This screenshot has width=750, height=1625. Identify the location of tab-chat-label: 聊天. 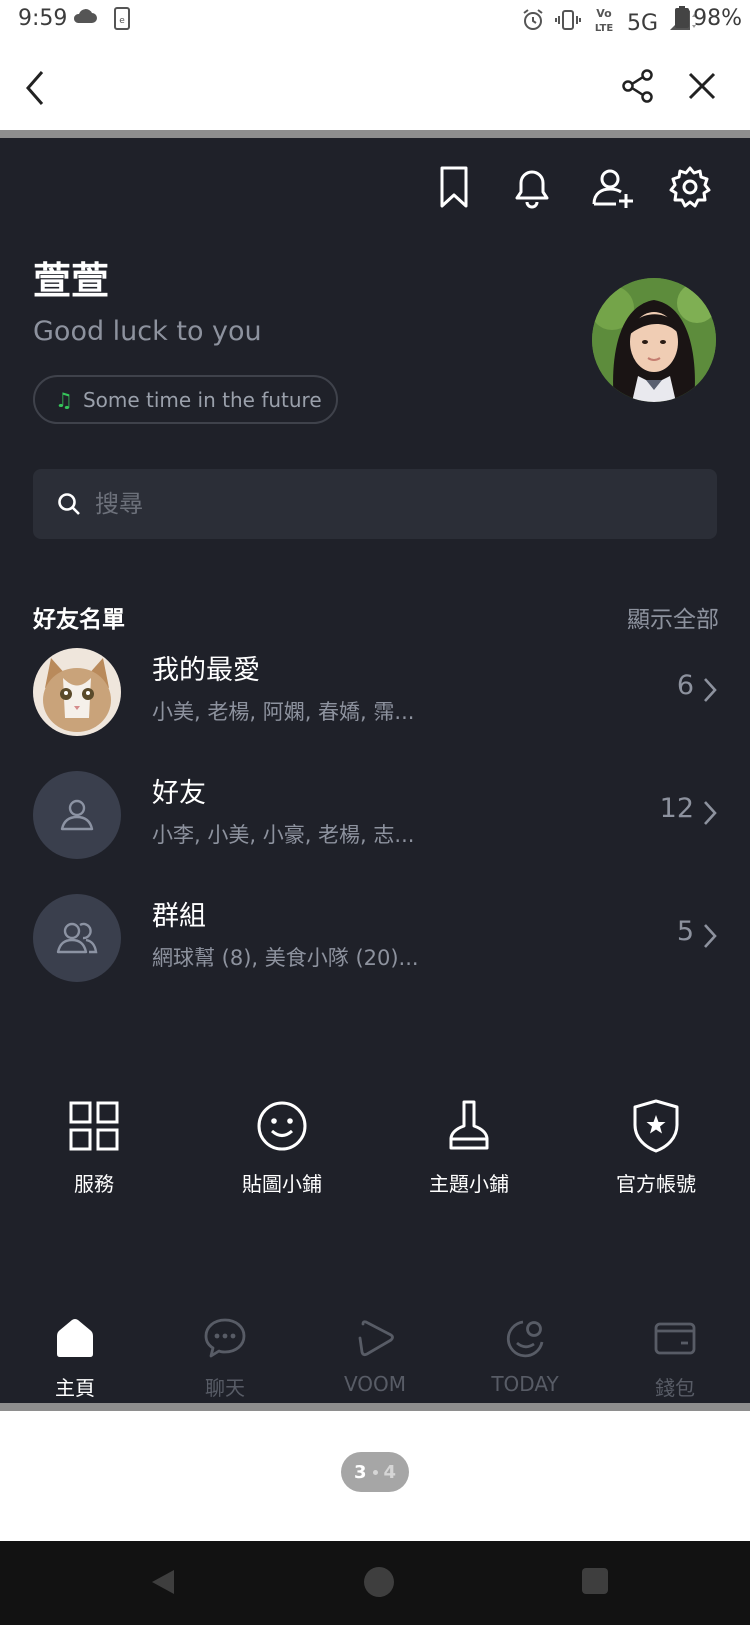
(225, 1388).